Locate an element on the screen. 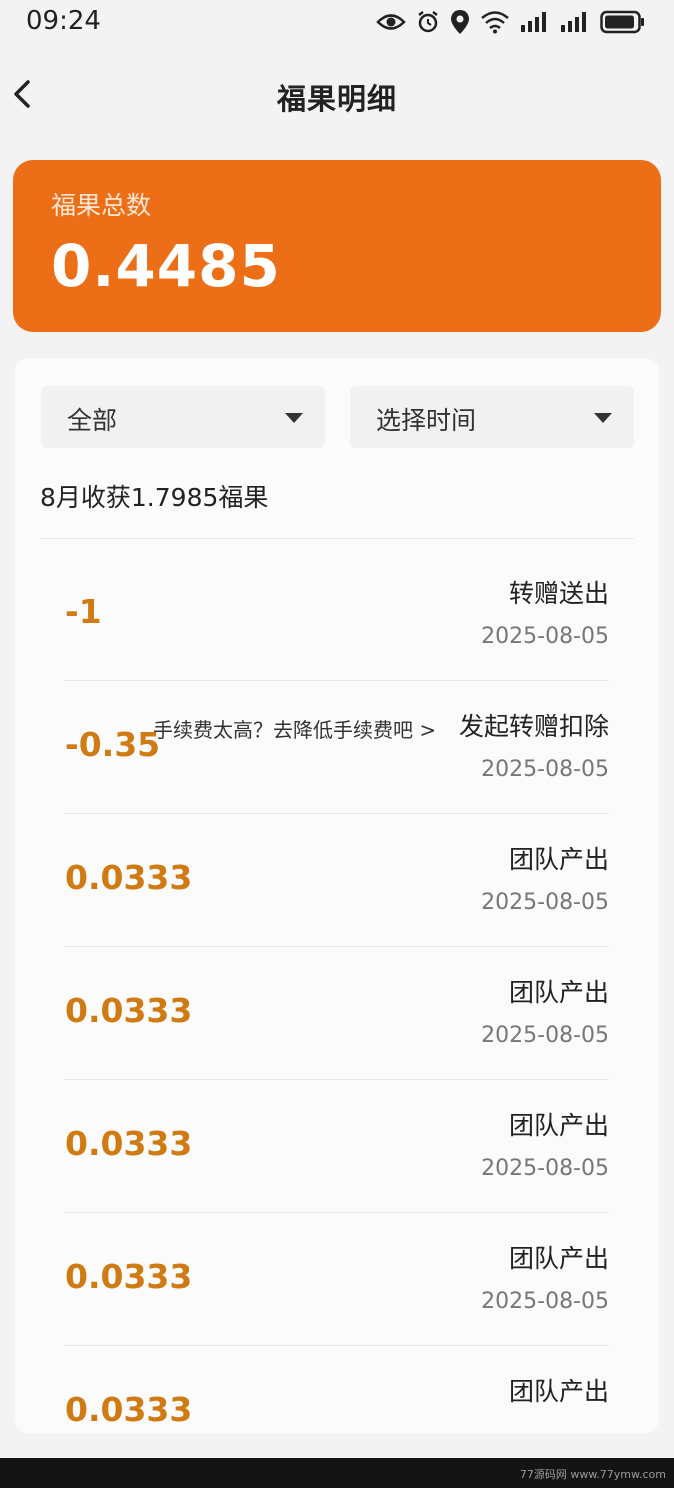  type-filter-label: 全部 is located at coordinates (92, 420).